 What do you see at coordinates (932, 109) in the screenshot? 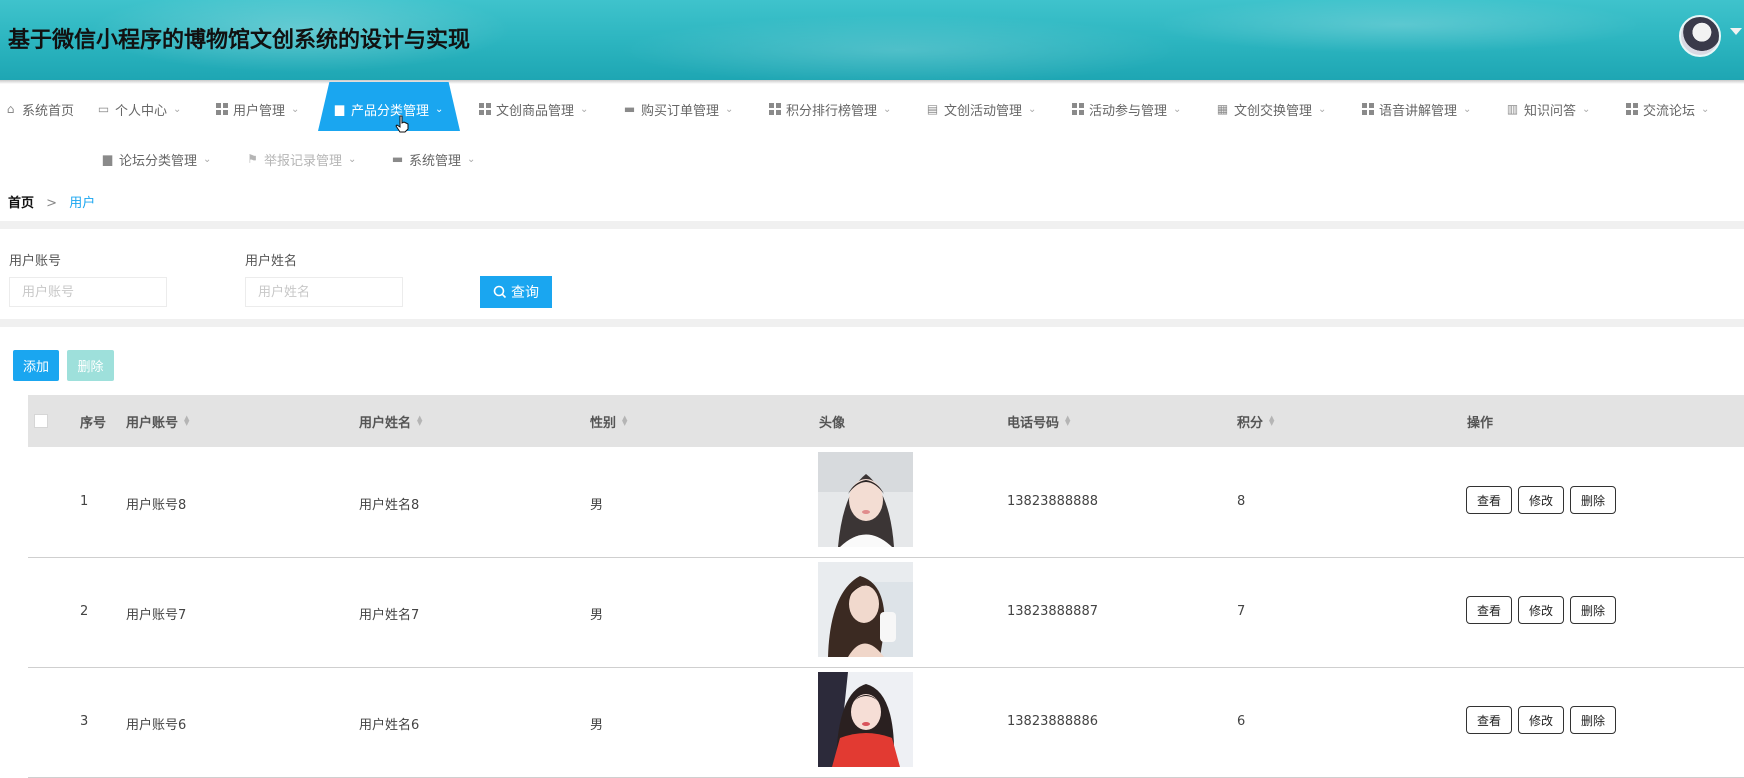
I see `clipboard-icon: ▤` at bounding box center [932, 109].